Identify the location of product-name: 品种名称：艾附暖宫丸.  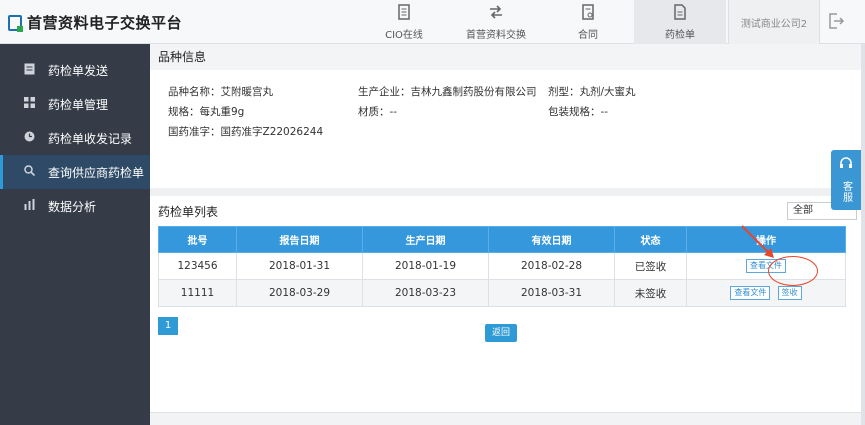
(220, 92).